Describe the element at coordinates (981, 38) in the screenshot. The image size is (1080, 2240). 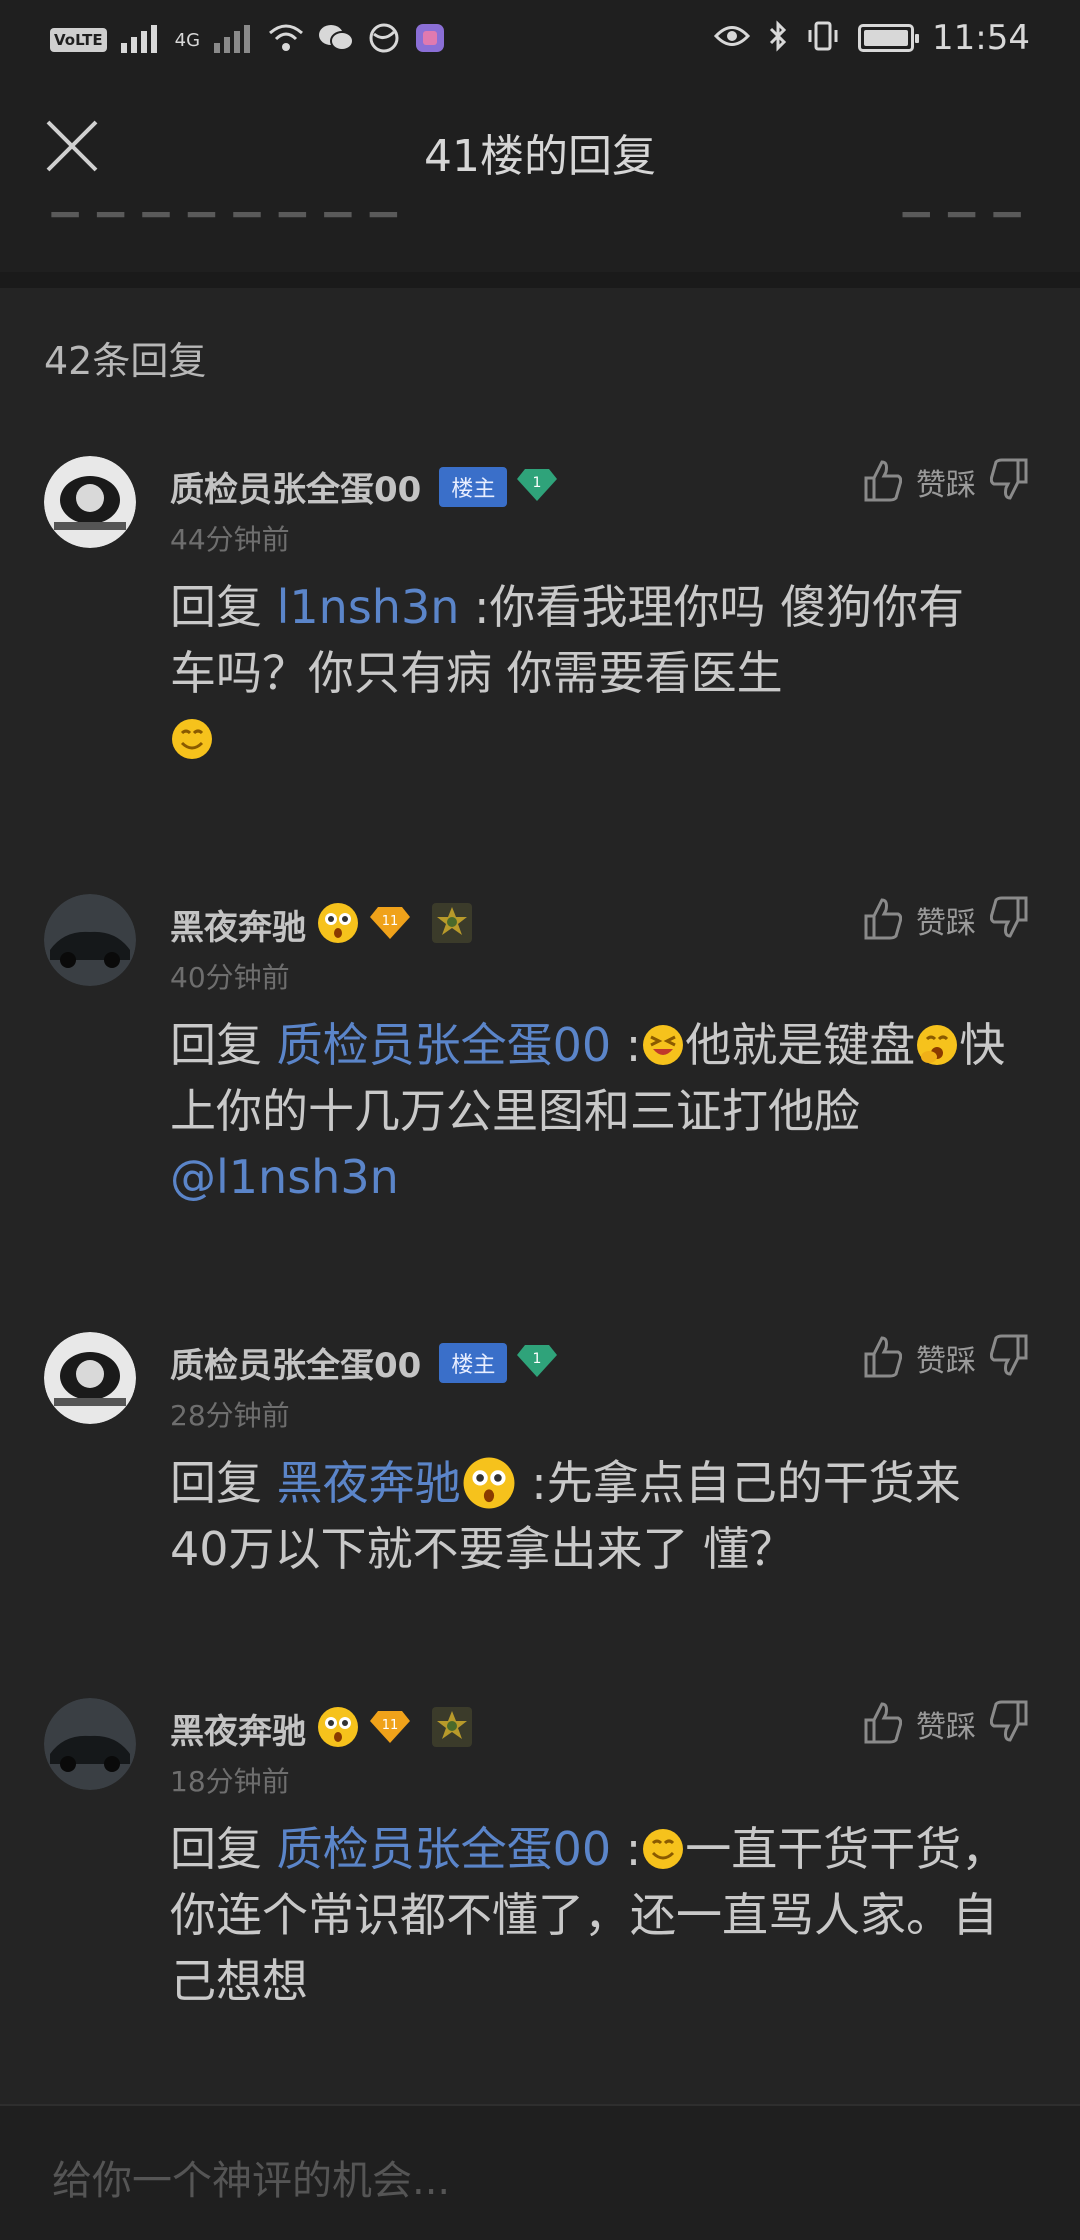
I see `clock: 11:54` at that location.